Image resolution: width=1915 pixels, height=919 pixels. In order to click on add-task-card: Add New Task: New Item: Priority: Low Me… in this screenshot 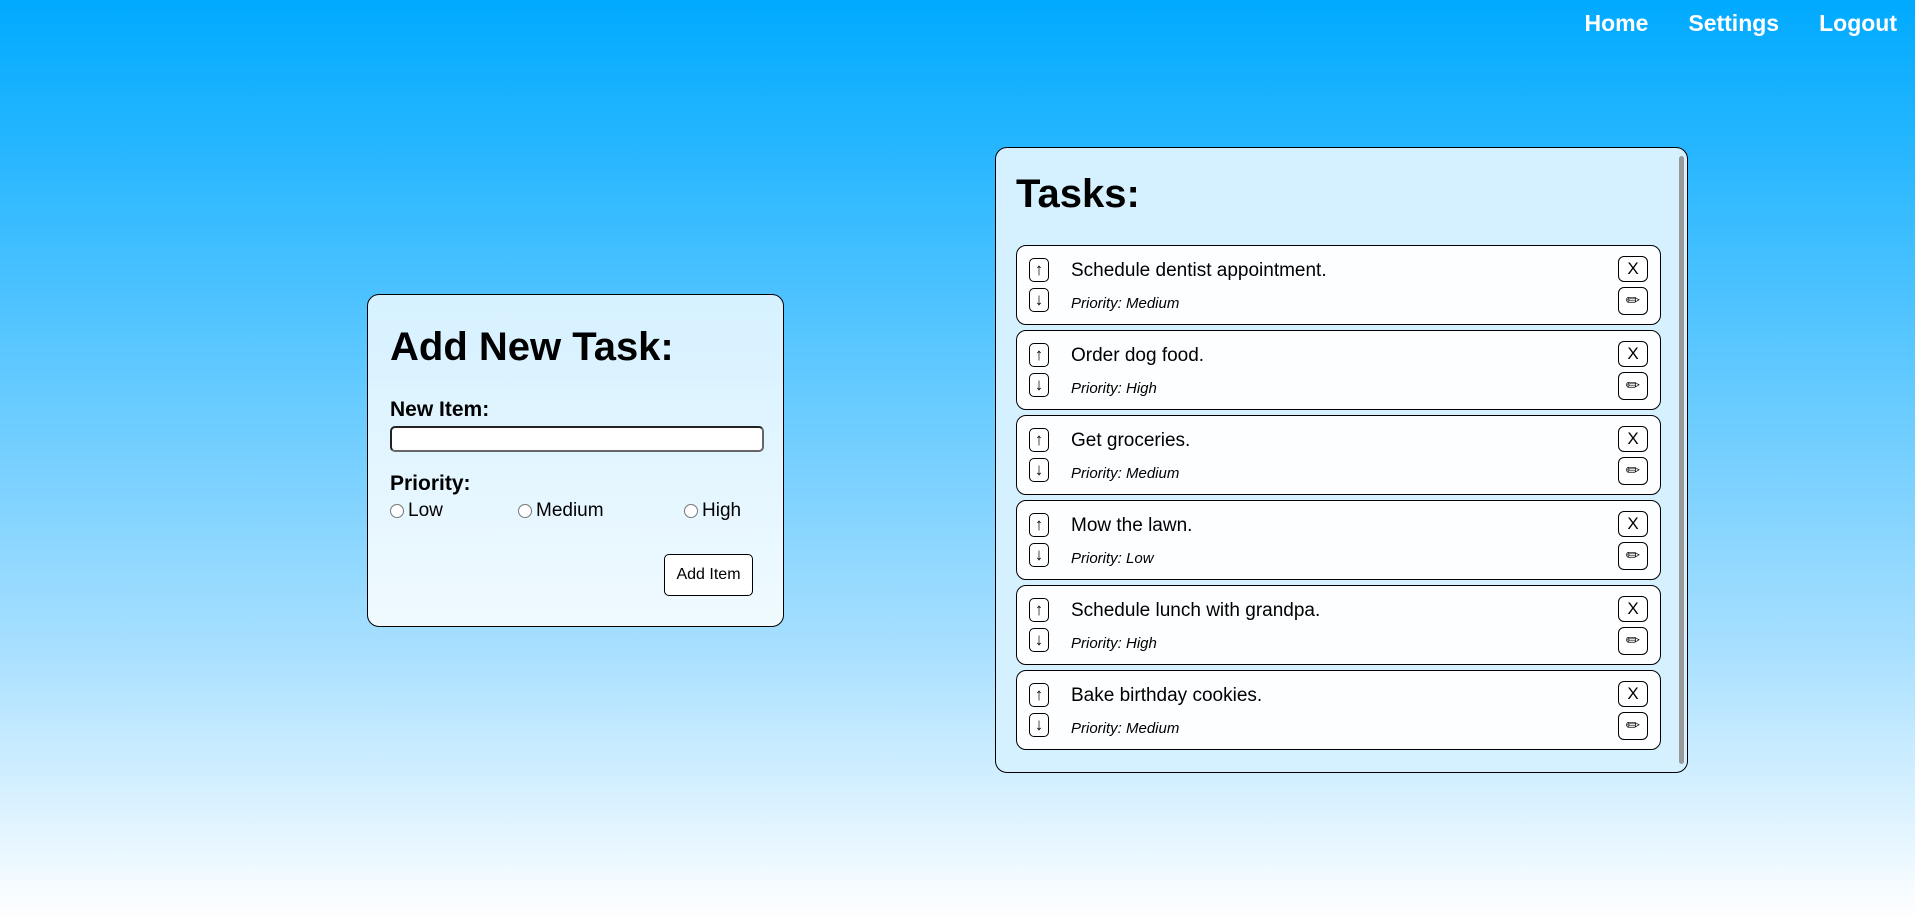, I will do `click(575, 460)`.